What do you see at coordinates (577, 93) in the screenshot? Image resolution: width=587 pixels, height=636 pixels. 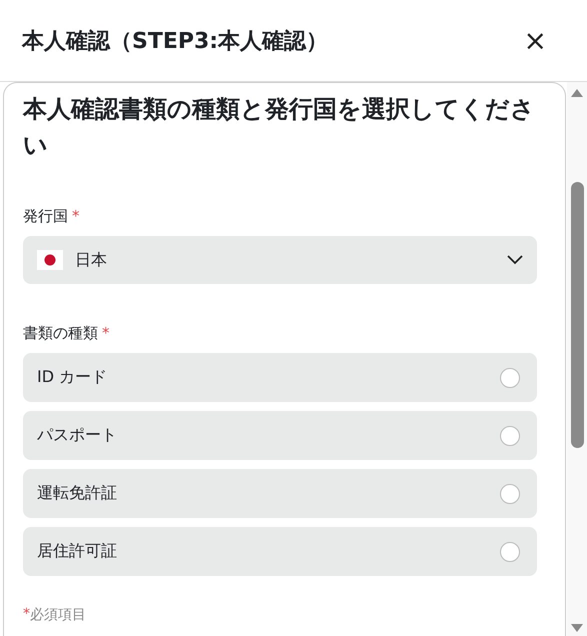 I see `scroll-up-icon` at bounding box center [577, 93].